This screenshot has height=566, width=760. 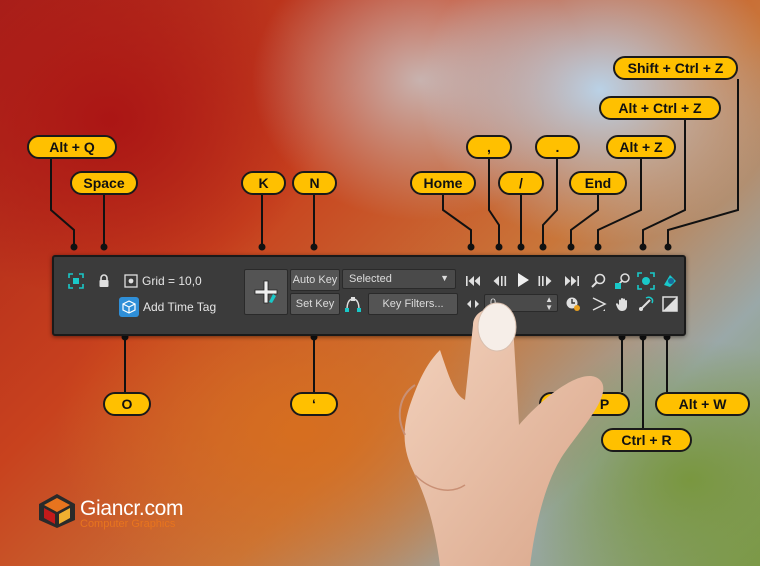 What do you see at coordinates (179, 307) in the screenshot?
I see `add-time-tag-label: Add Time Tag` at bounding box center [179, 307].